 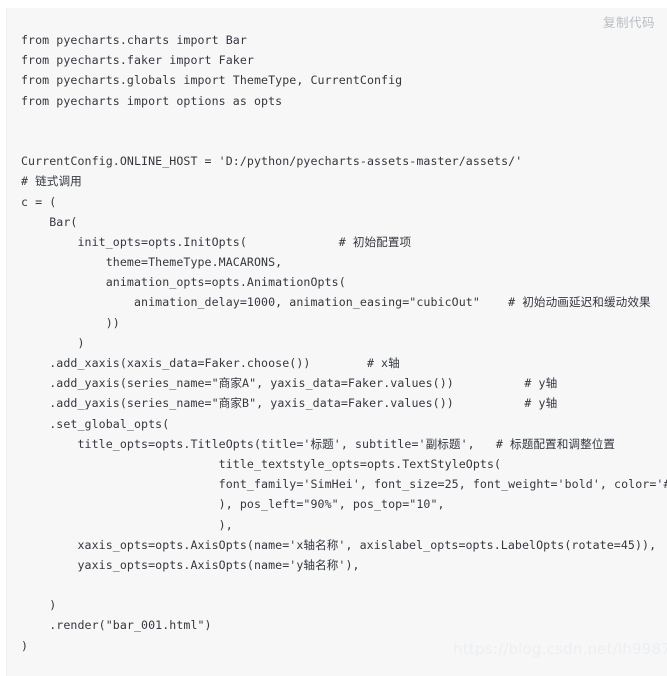 What do you see at coordinates (233, 504) in the screenshot?
I see `code-line: ), pos_left="90%", pos_top="10",` at bounding box center [233, 504].